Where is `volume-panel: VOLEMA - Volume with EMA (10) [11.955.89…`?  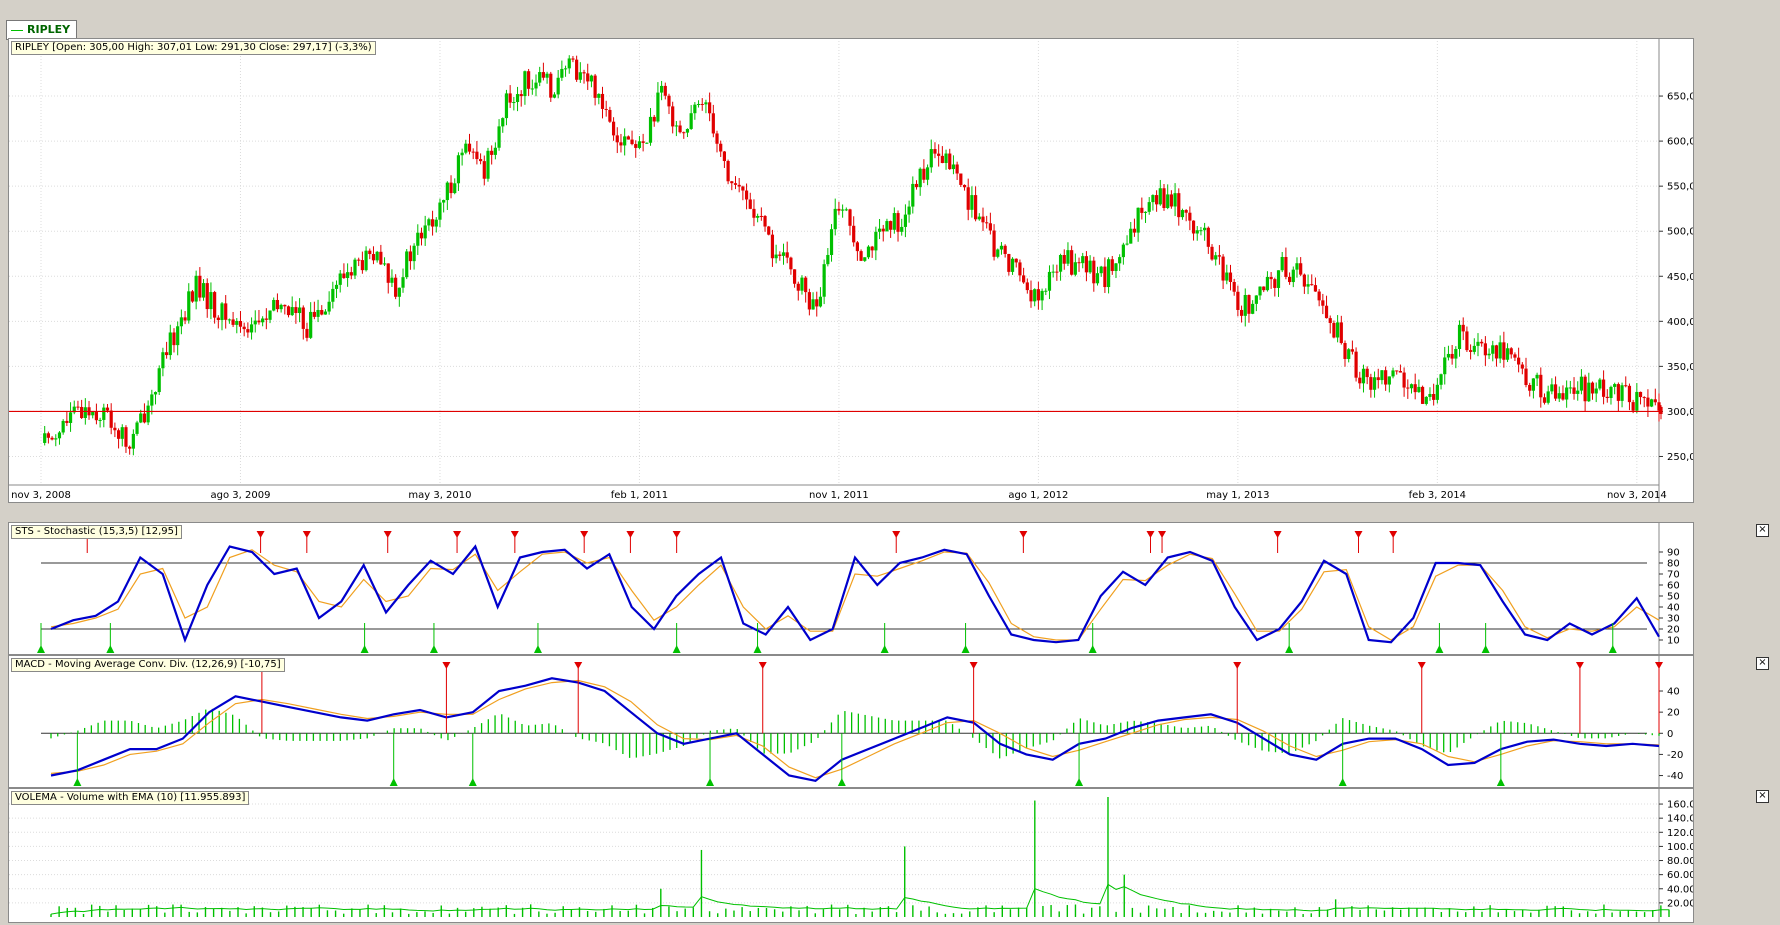
volume-panel: VOLEMA - Volume with EMA (10) [11.955.89… is located at coordinates (851, 855).